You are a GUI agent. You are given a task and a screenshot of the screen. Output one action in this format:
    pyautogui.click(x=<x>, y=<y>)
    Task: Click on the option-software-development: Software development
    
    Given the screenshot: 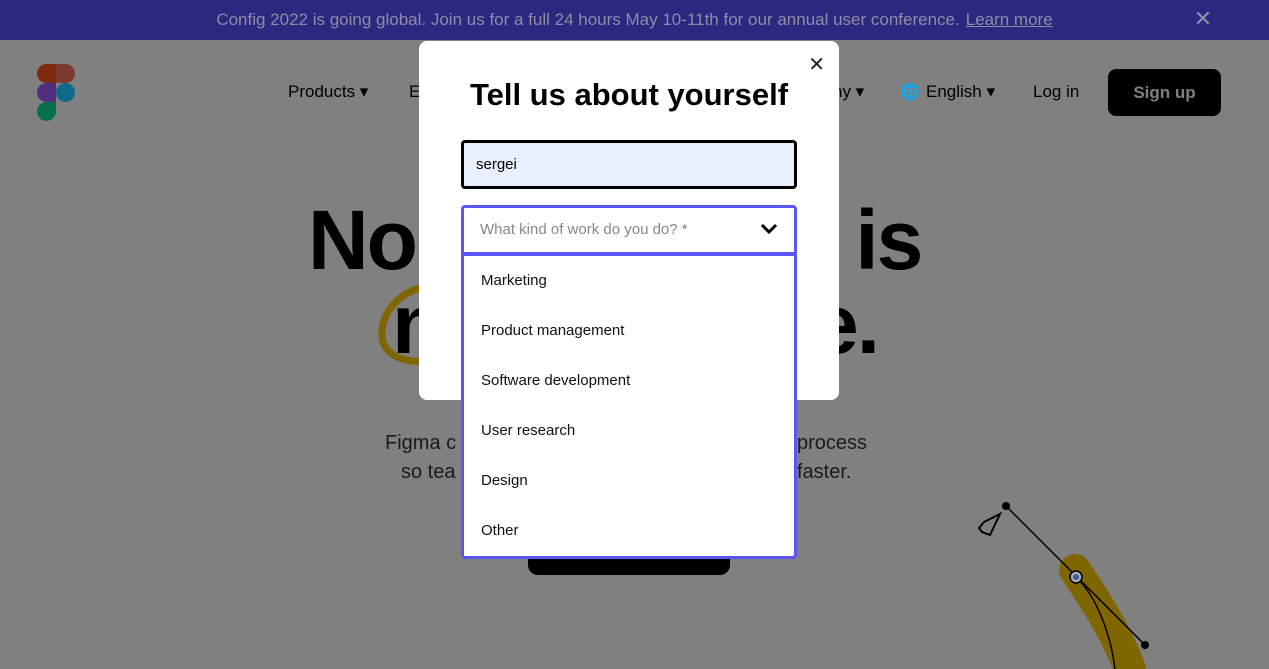 What is the action you would take?
    pyautogui.click(x=629, y=381)
    